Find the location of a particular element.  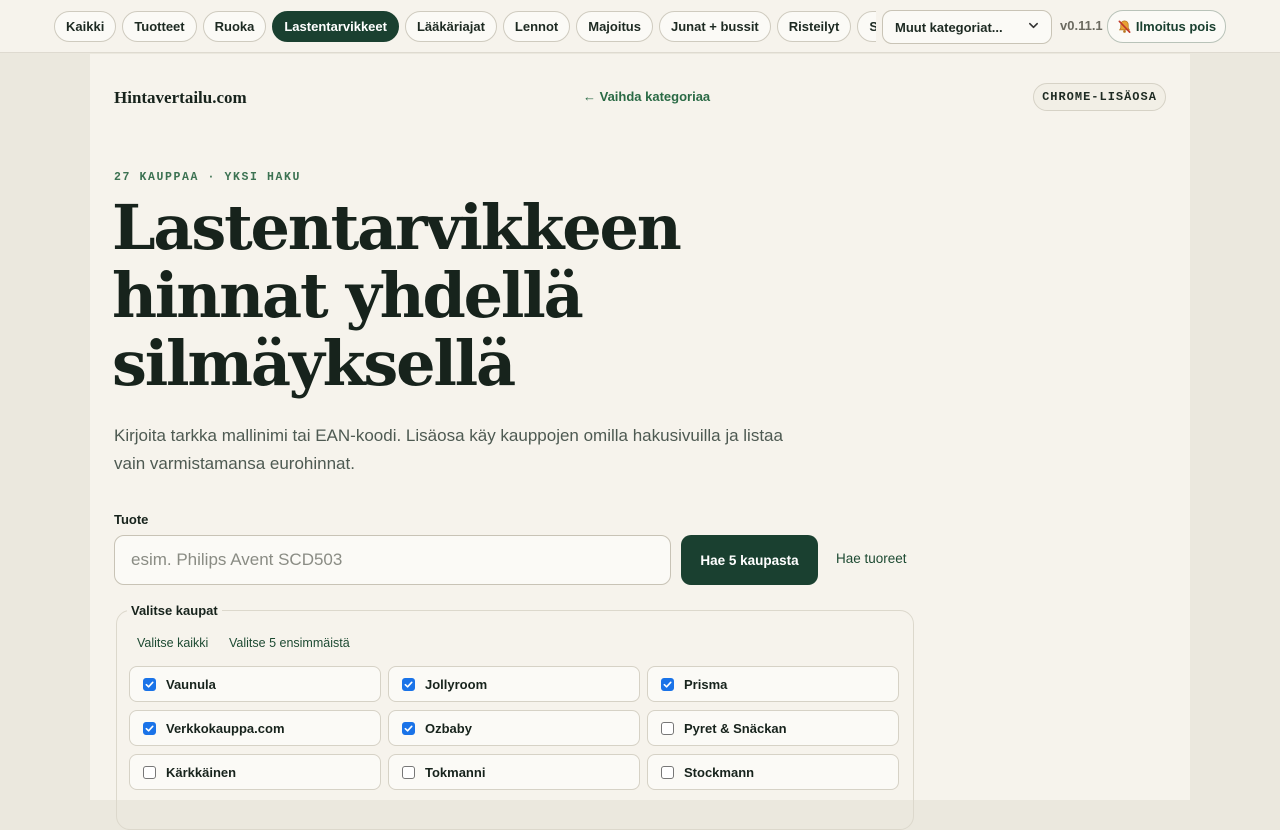

store-name: Stockmann is located at coordinates (719, 772).